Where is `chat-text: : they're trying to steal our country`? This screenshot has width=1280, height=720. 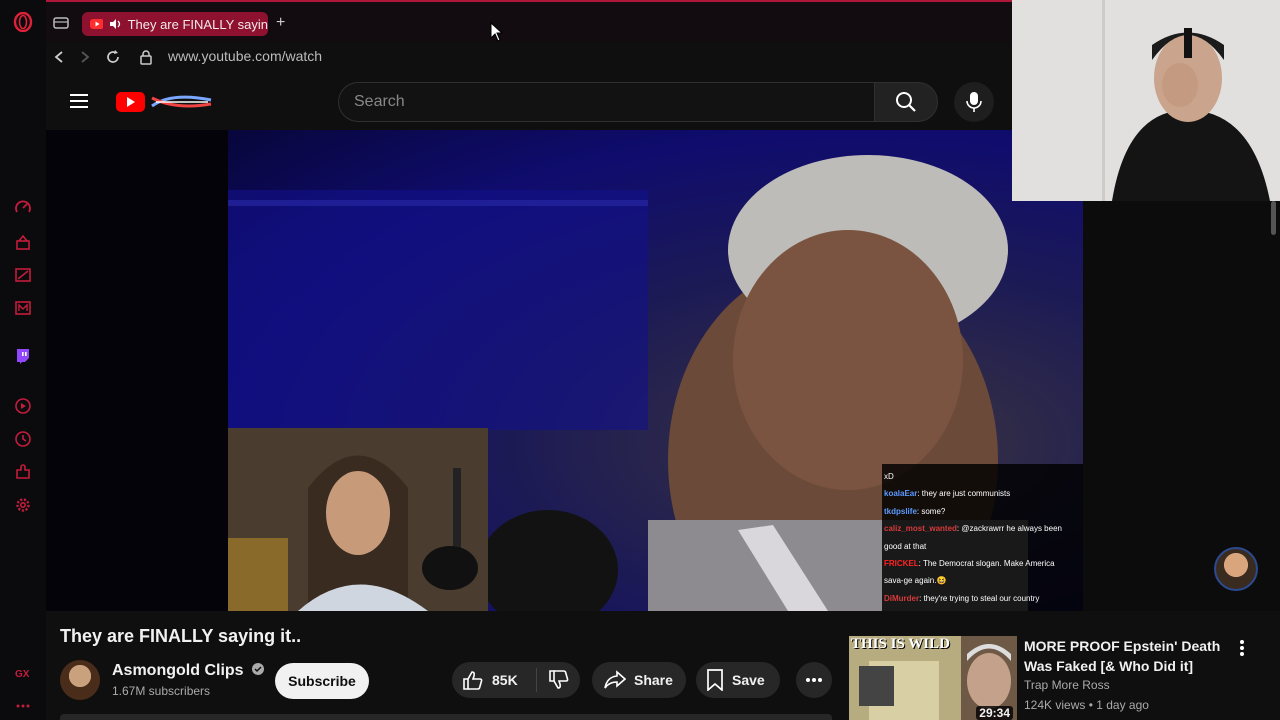
chat-text: : they're trying to steal our country is located at coordinates (979, 598).